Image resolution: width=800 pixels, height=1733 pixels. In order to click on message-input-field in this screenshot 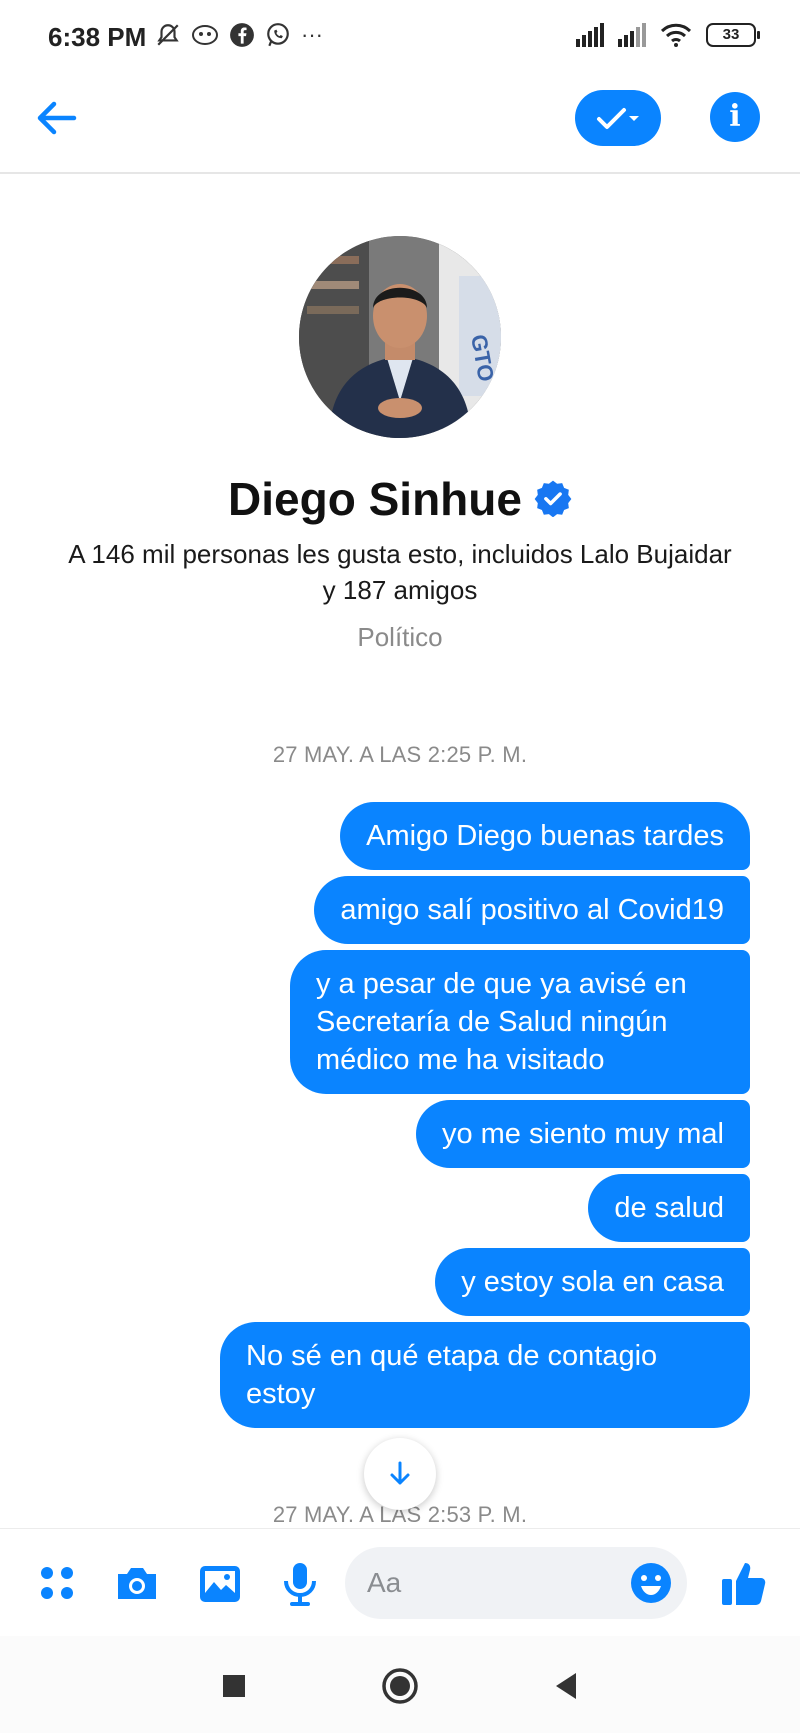, I will do `click(516, 1583)`.